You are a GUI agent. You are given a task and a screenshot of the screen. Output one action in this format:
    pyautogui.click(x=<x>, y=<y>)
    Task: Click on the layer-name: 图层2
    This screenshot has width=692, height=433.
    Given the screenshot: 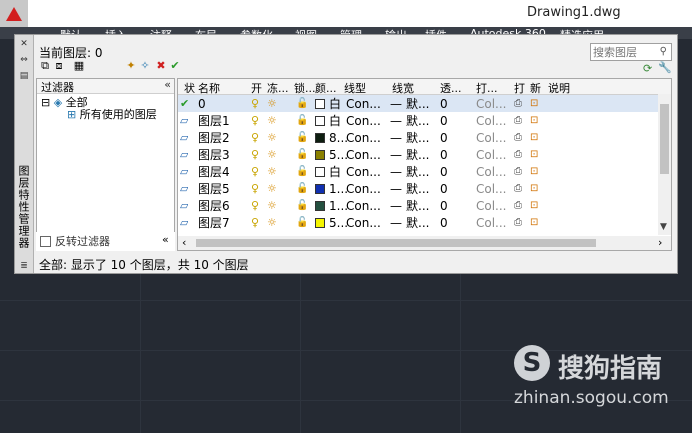 What is the action you would take?
    pyautogui.click(x=214, y=138)
    